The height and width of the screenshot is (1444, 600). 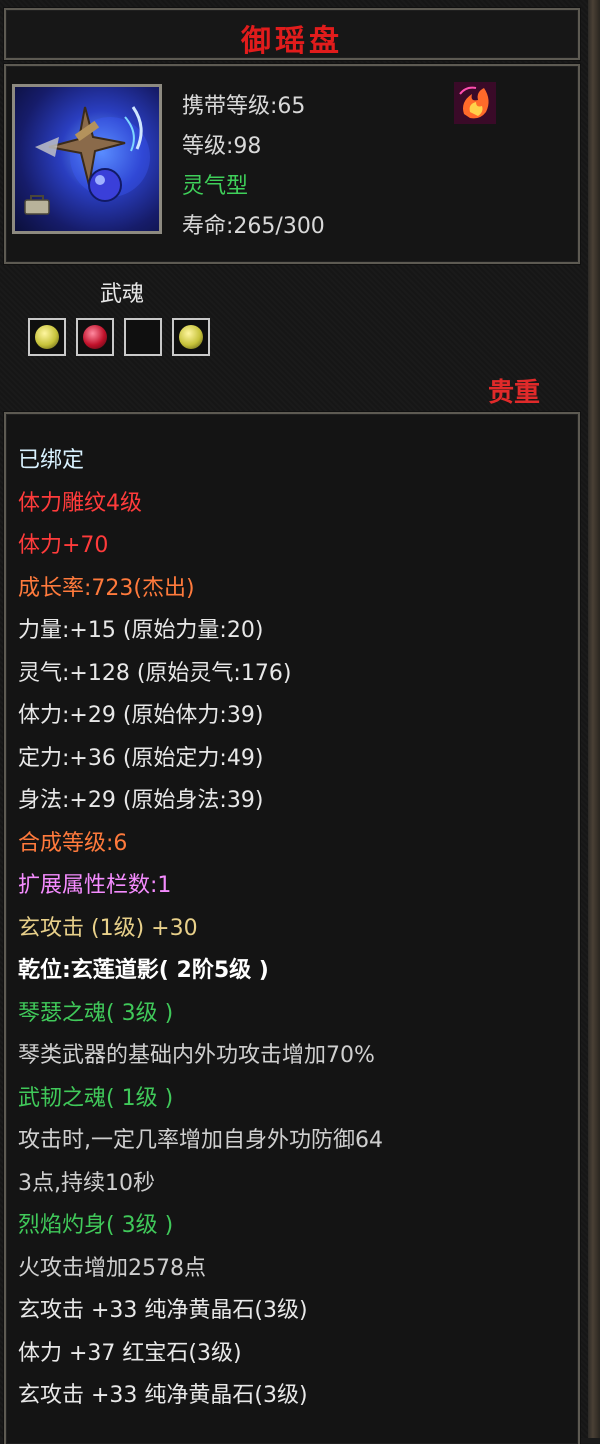 I want to click on attribute-line: 玄攻击 (1级) +30, so click(x=108, y=928).